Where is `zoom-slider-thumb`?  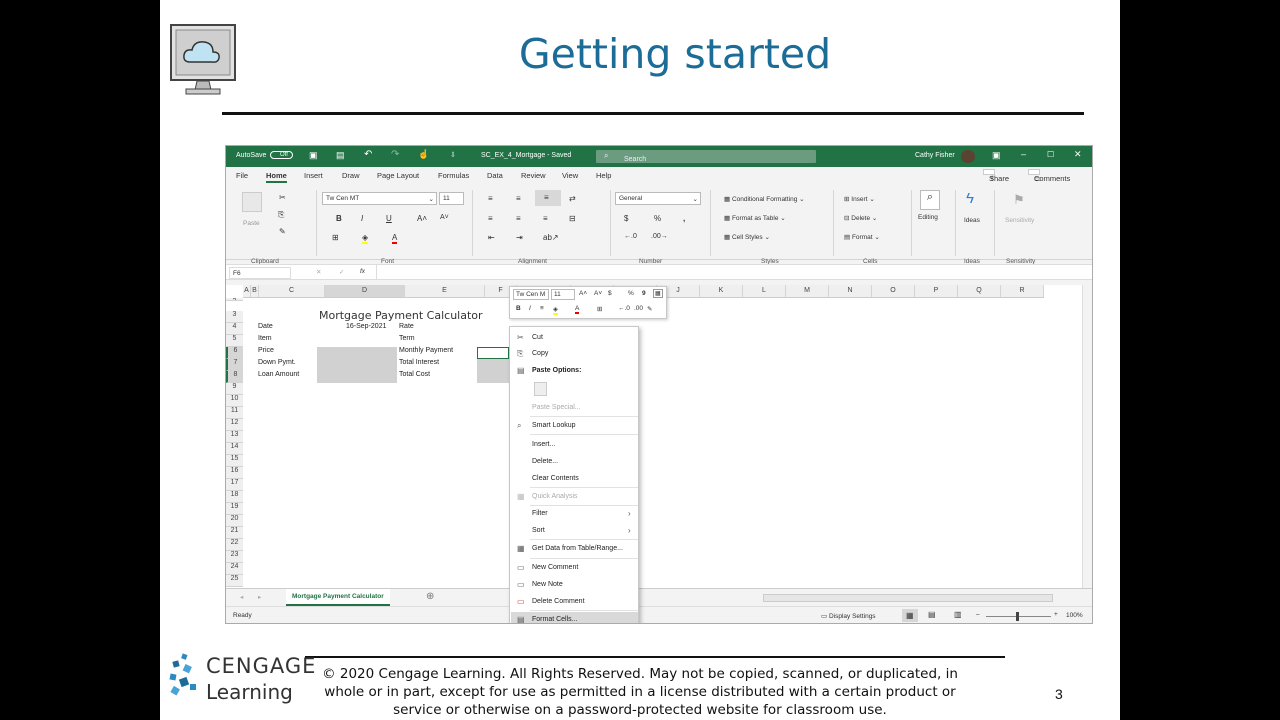
zoom-slider-thumb is located at coordinates (1017, 616).